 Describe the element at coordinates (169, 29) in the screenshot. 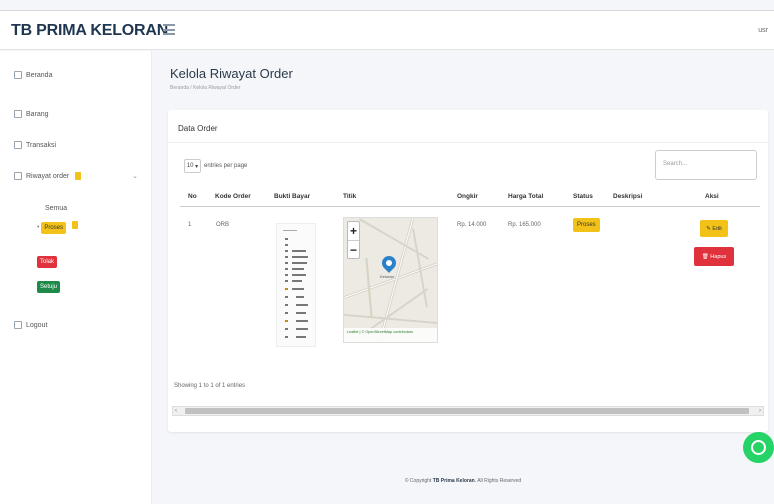

I see `hamburger-menu-icon` at that location.